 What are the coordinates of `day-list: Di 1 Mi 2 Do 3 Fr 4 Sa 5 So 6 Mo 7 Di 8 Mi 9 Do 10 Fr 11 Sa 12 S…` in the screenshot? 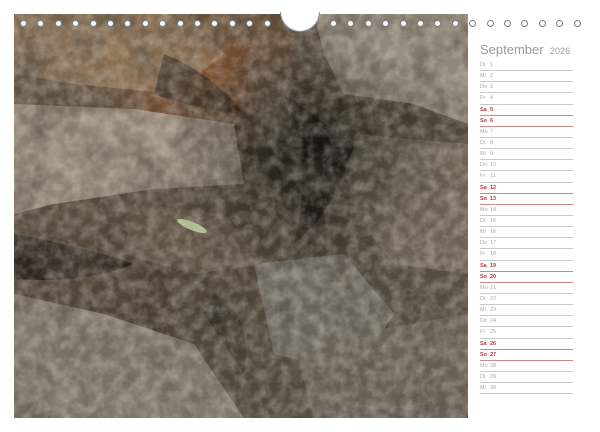 It's located at (526, 227).